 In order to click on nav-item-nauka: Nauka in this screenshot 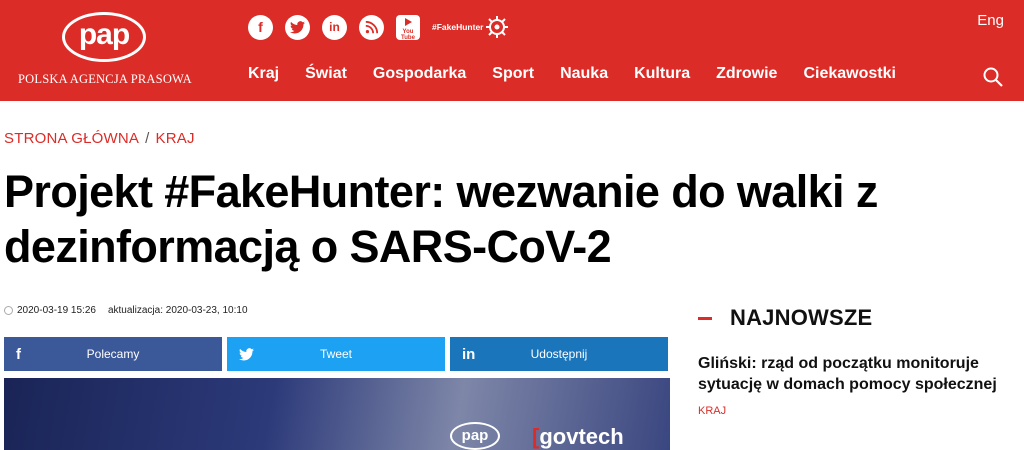, I will do `click(584, 74)`.